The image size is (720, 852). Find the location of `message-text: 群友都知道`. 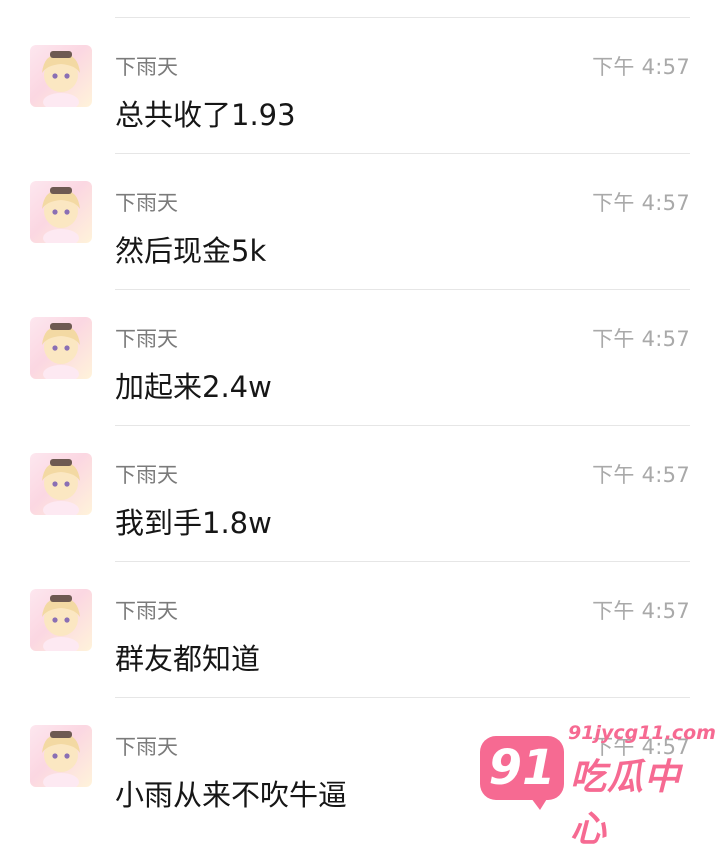

message-text: 群友都知道 is located at coordinates (188, 659).